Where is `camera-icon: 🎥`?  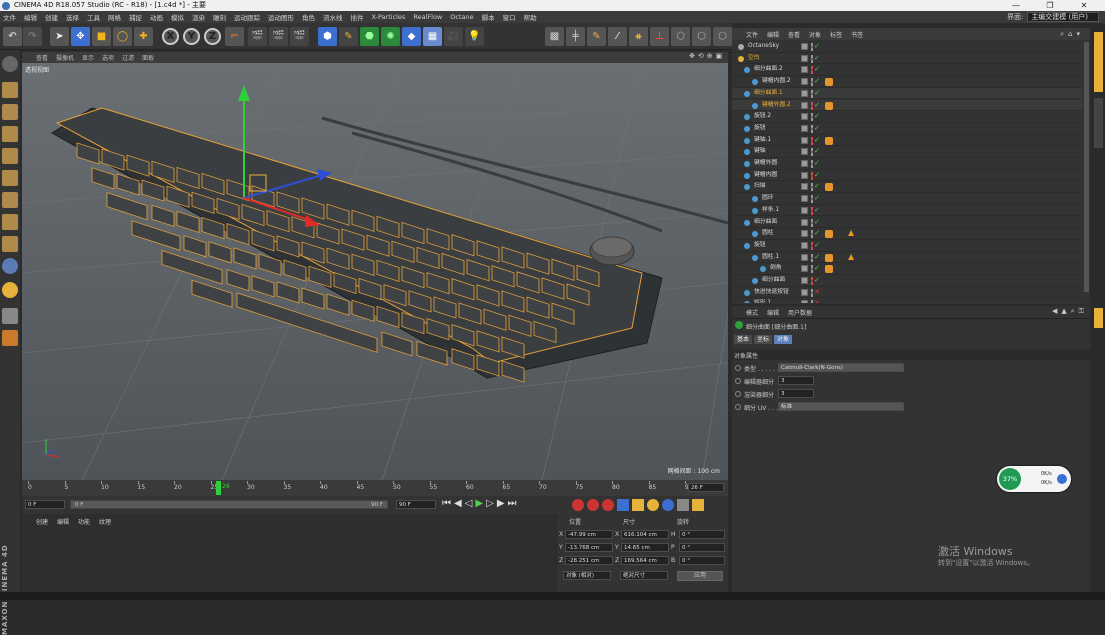
camera-icon: 🎥 is located at coordinates (453, 36).